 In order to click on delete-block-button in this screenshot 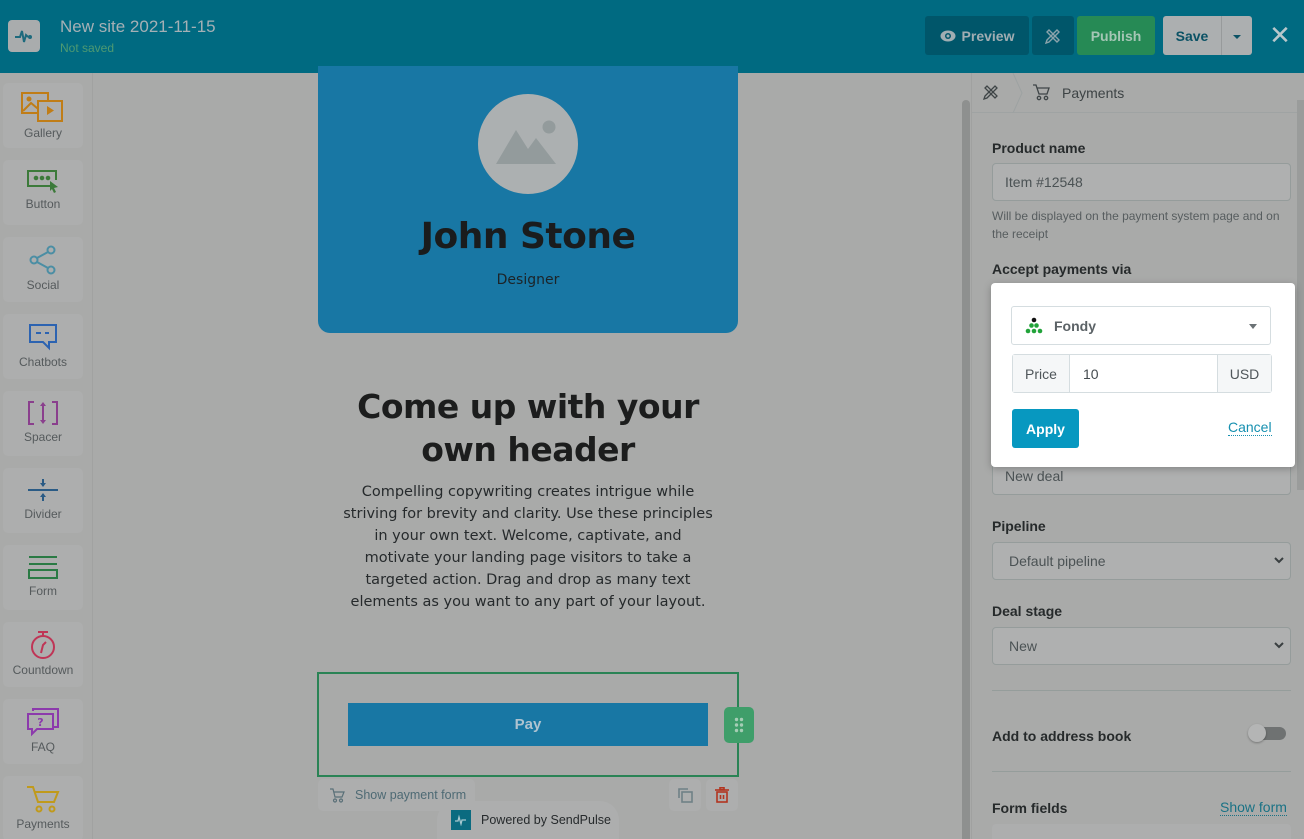, I will do `click(722, 795)`.